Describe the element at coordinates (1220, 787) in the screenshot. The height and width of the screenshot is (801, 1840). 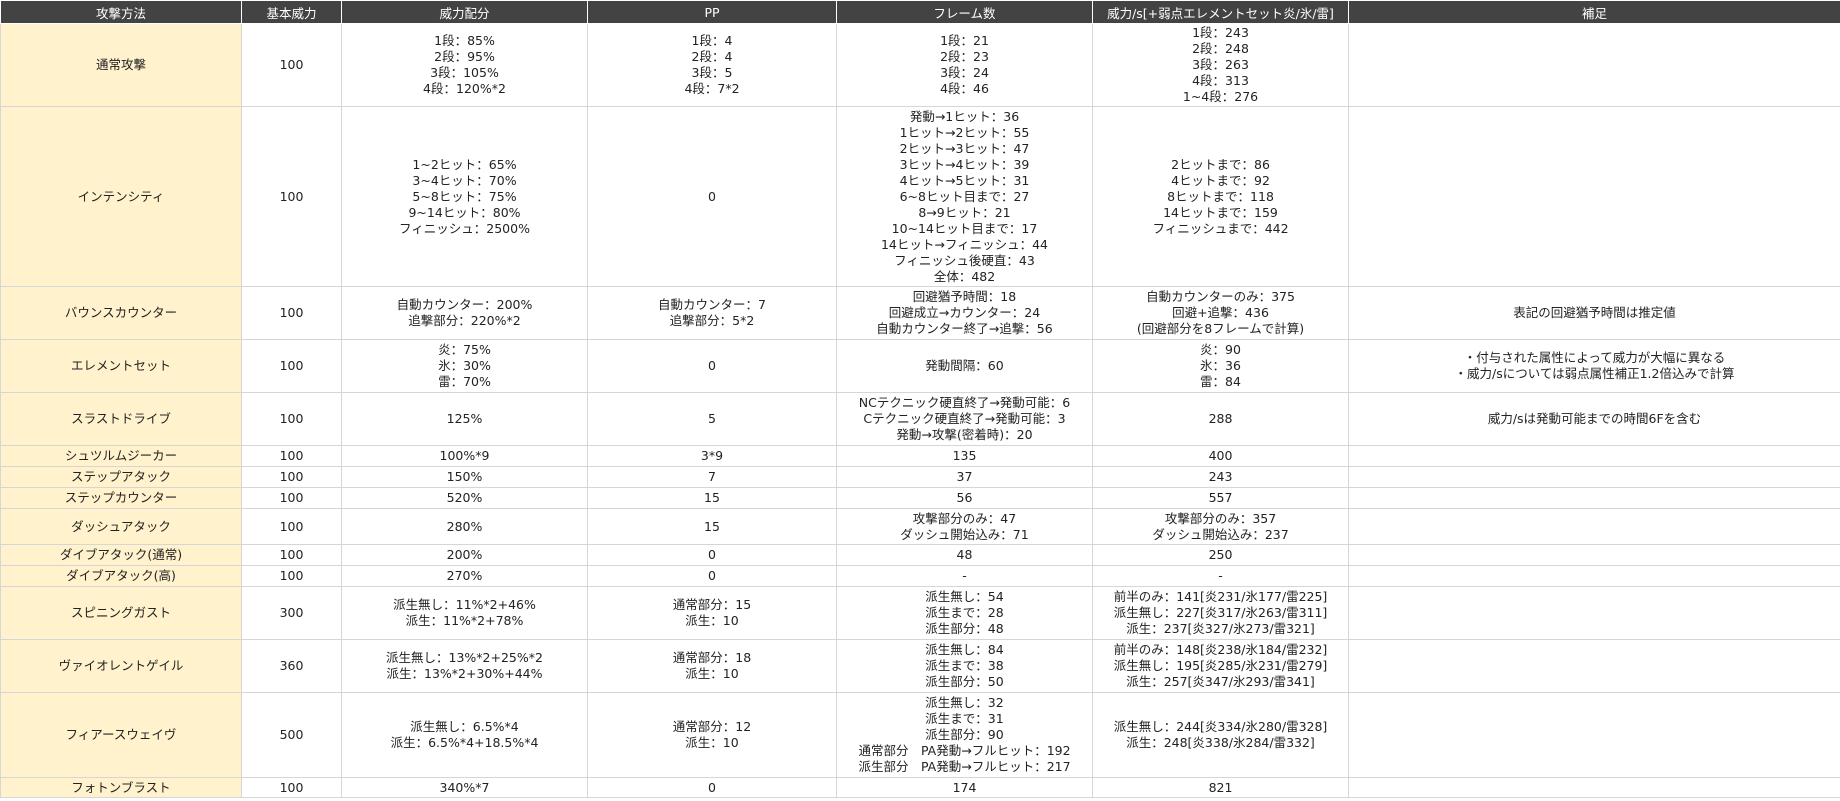
I see `power-per-second-cell: 821` at that location.